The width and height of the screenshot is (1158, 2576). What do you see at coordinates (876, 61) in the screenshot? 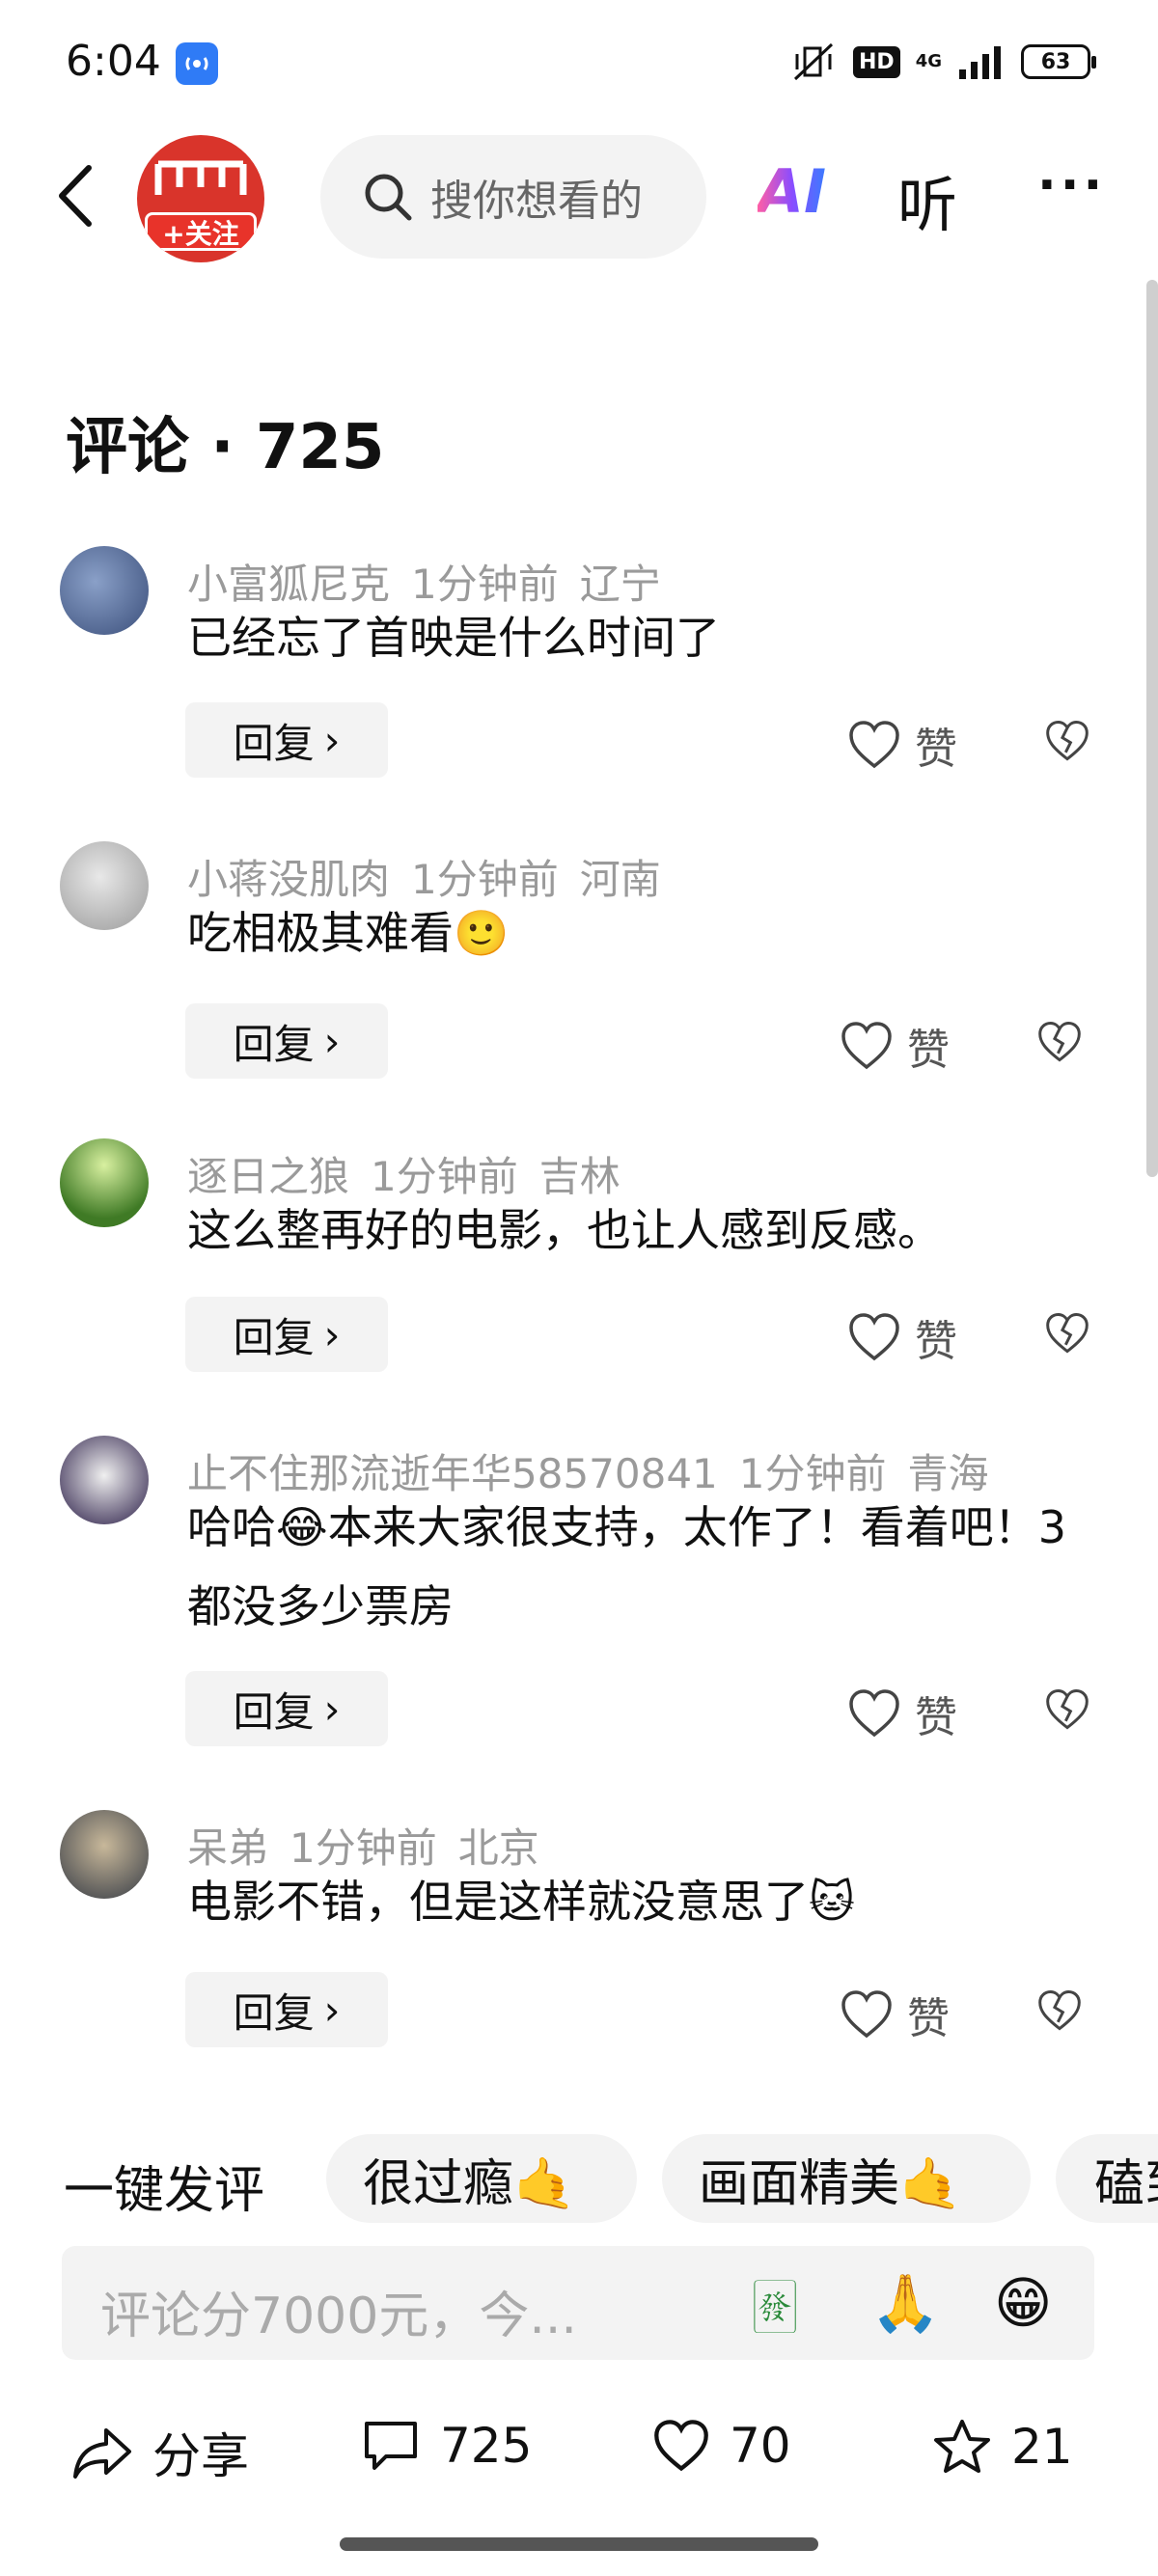
I see `hd-badge: HD` at bounding box center [876, 61].